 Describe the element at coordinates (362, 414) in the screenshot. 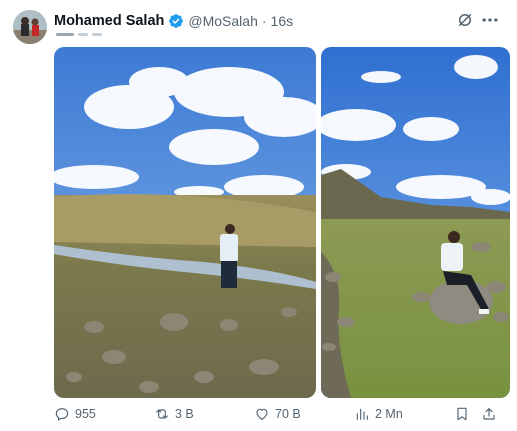

I see `views-chart-icon` at that location.